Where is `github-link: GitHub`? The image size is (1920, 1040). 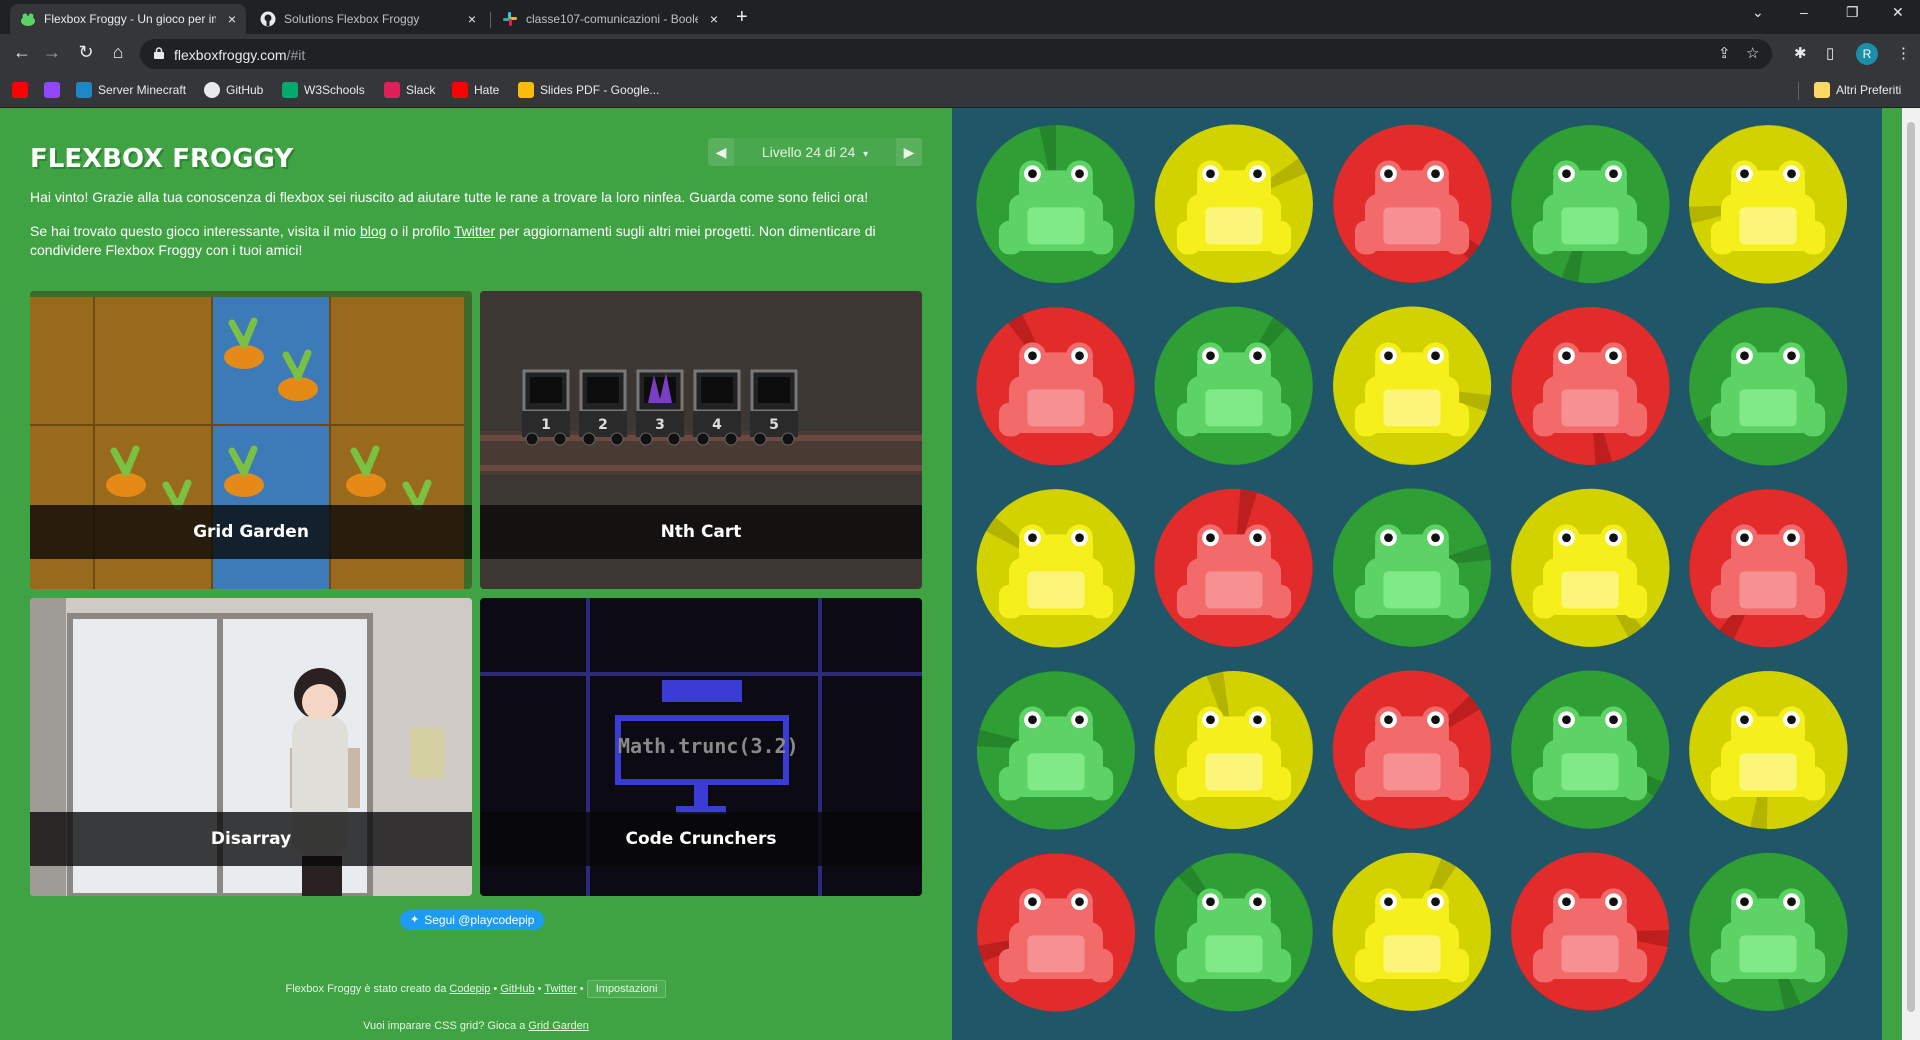
github-link: GitHub is located at coordinates (517, 989).